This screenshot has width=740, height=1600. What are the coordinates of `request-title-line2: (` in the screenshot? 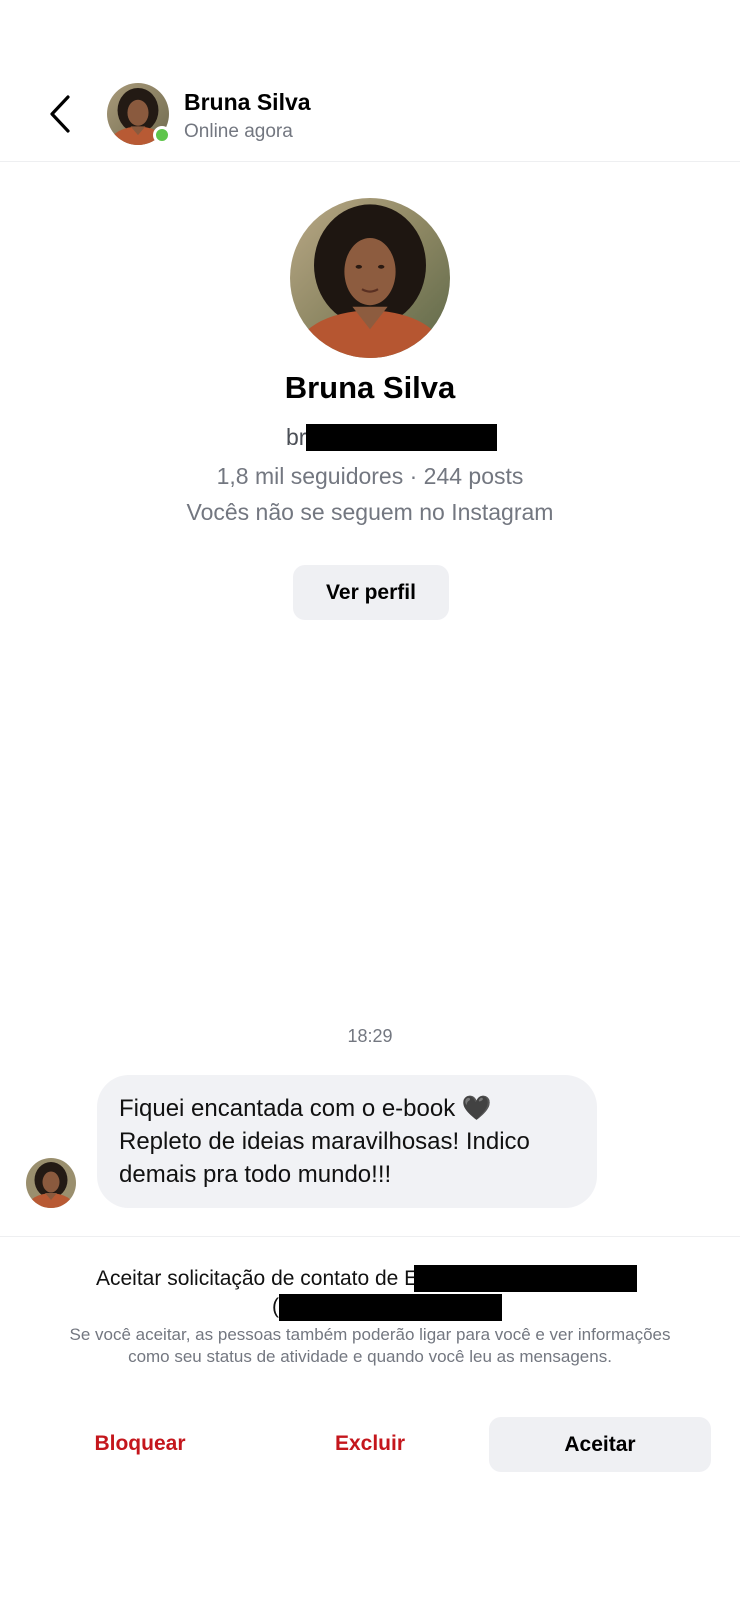 It's located at (387, 1307).